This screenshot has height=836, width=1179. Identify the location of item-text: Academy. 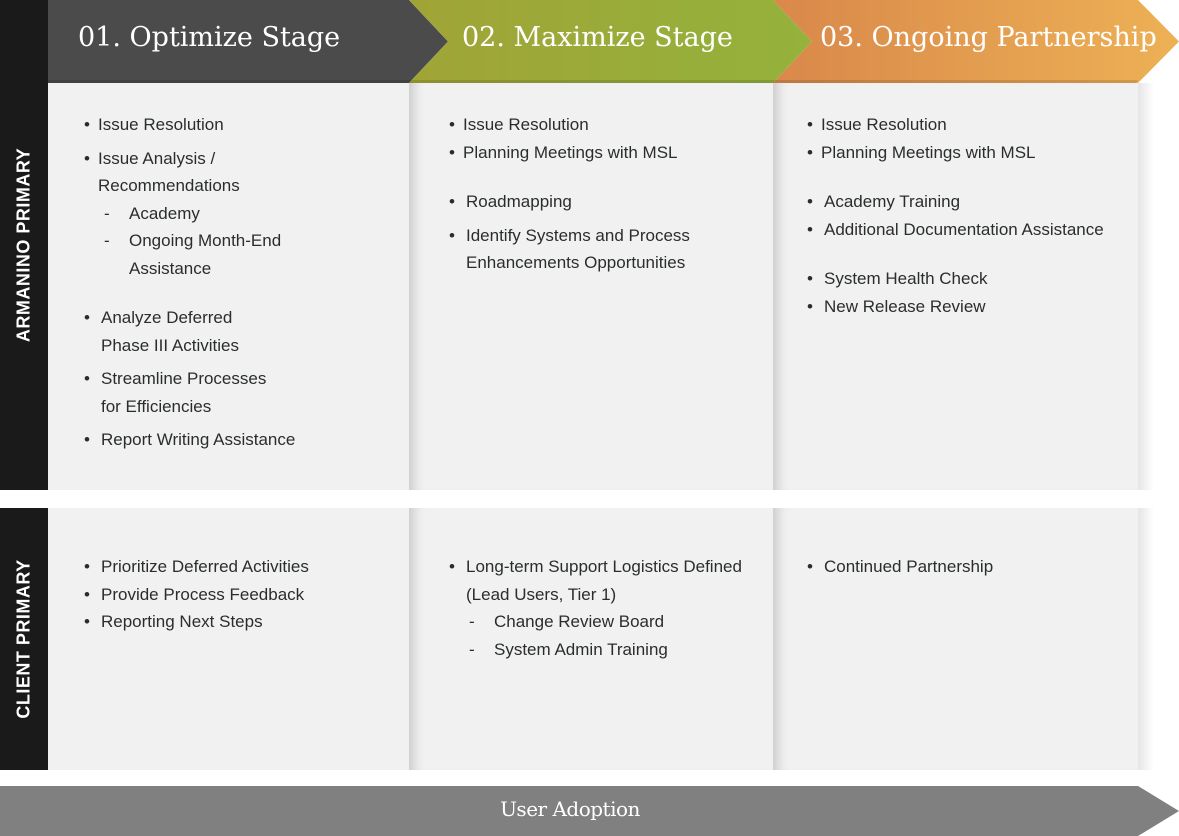
(164, 213).